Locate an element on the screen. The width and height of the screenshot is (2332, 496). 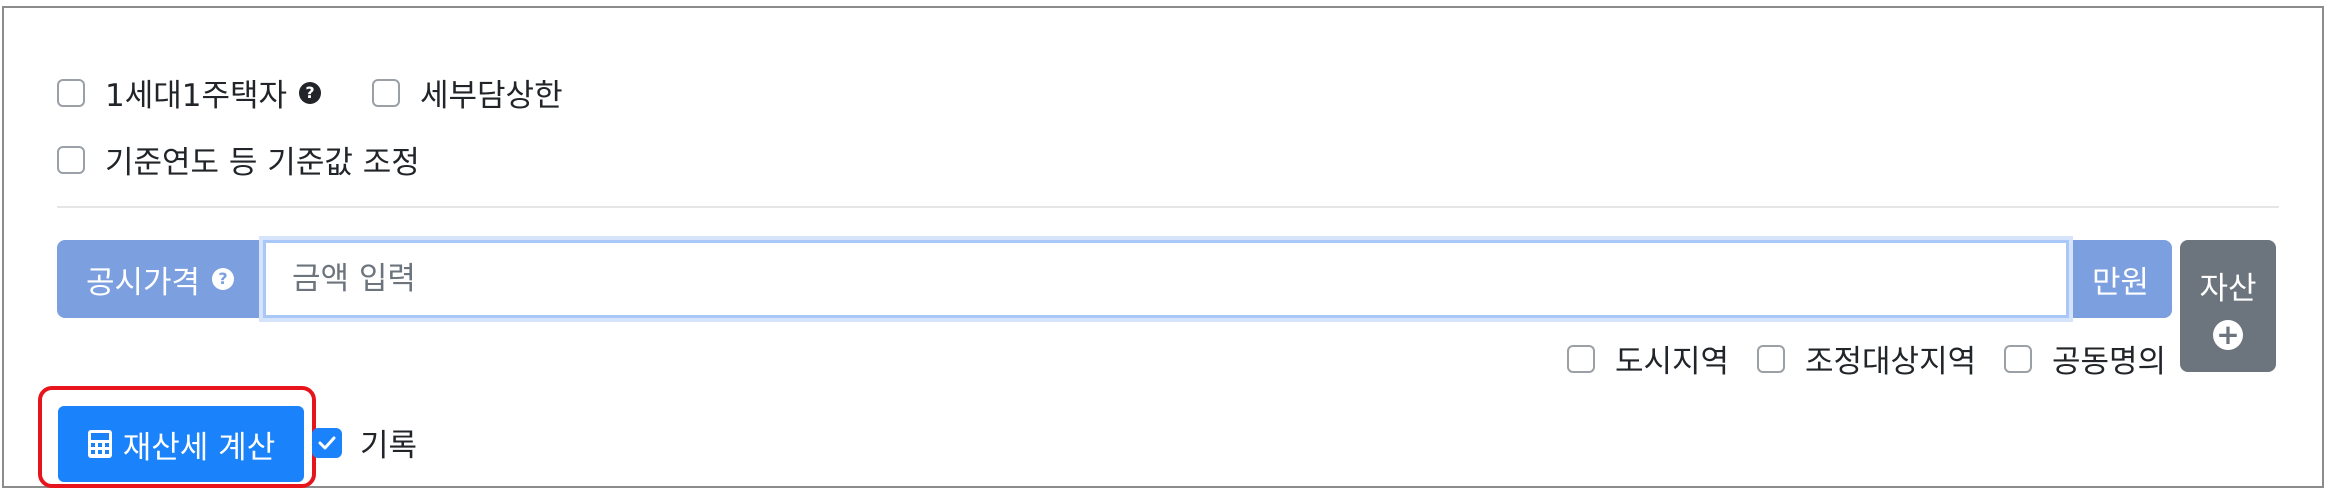
record-option: 기록 is located at coordinates (364, 442).